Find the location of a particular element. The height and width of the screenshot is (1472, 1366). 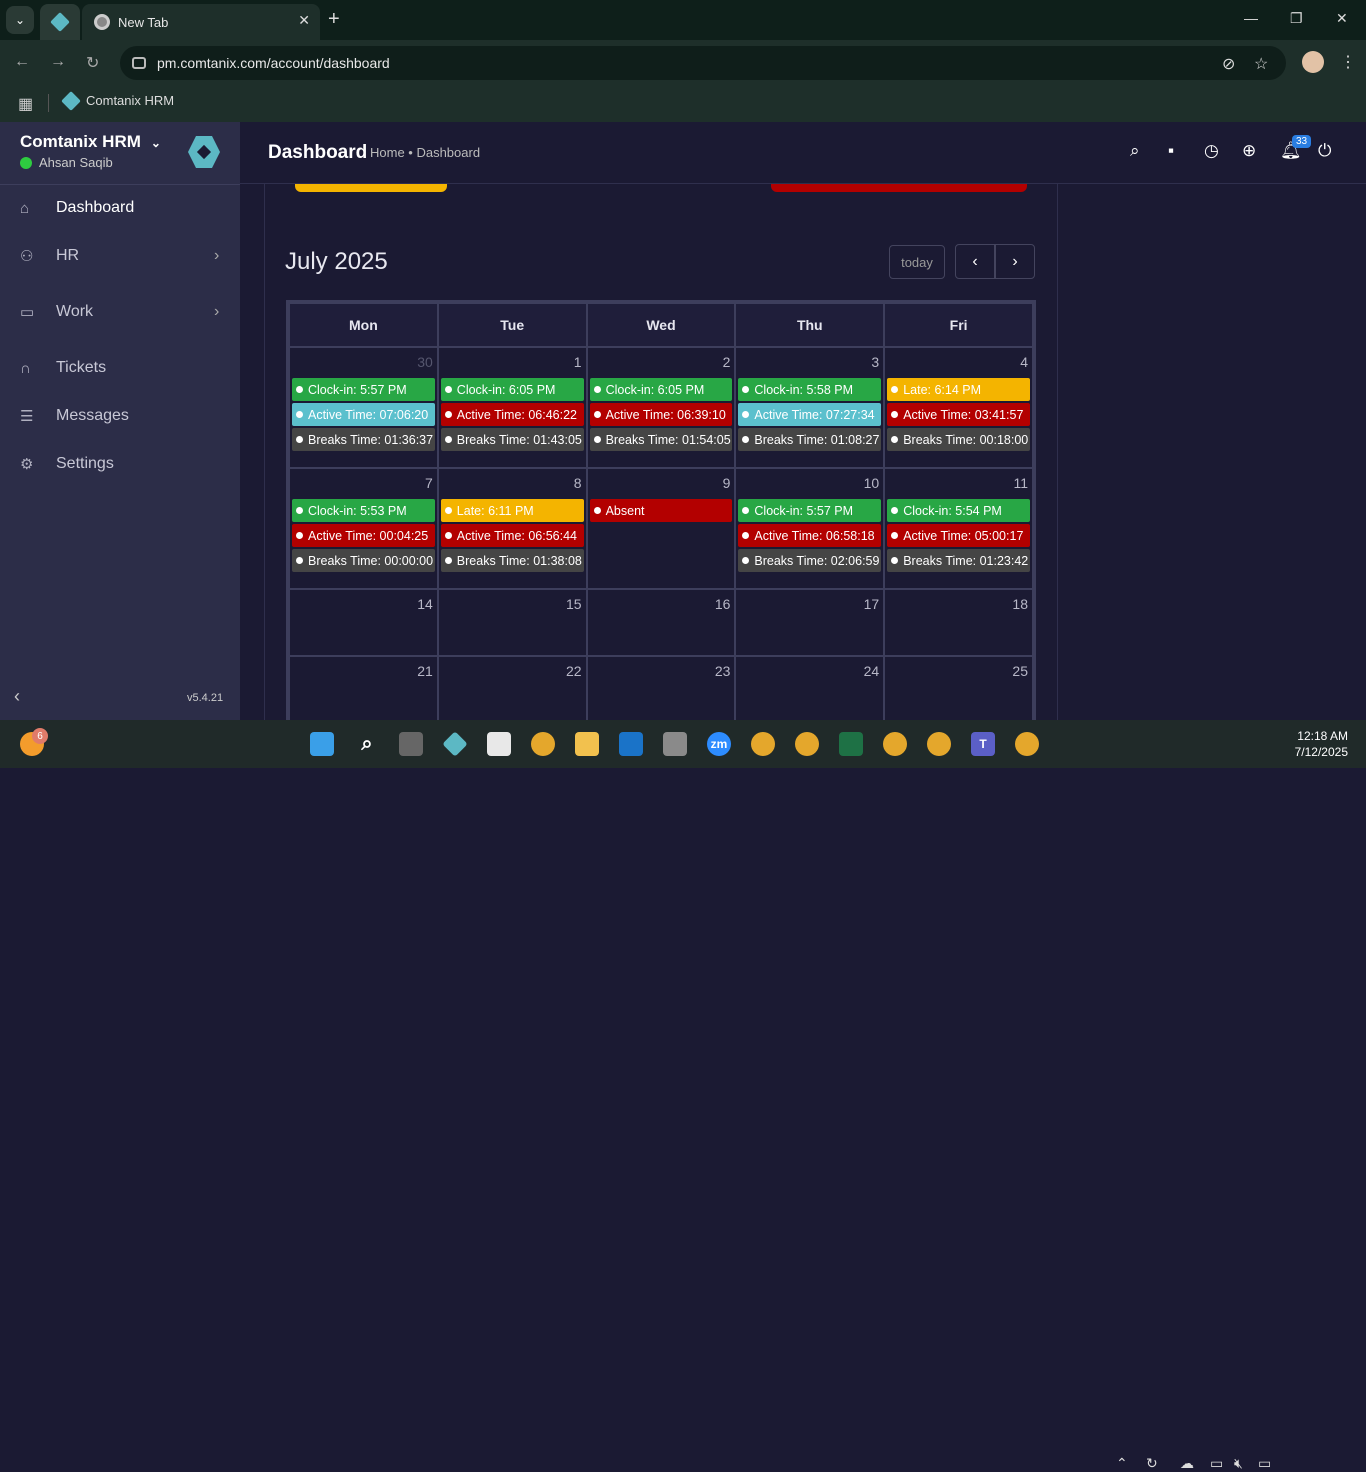

attendance-event: Breaks Time: 00:00:00 is located at coordinates (363, 560).